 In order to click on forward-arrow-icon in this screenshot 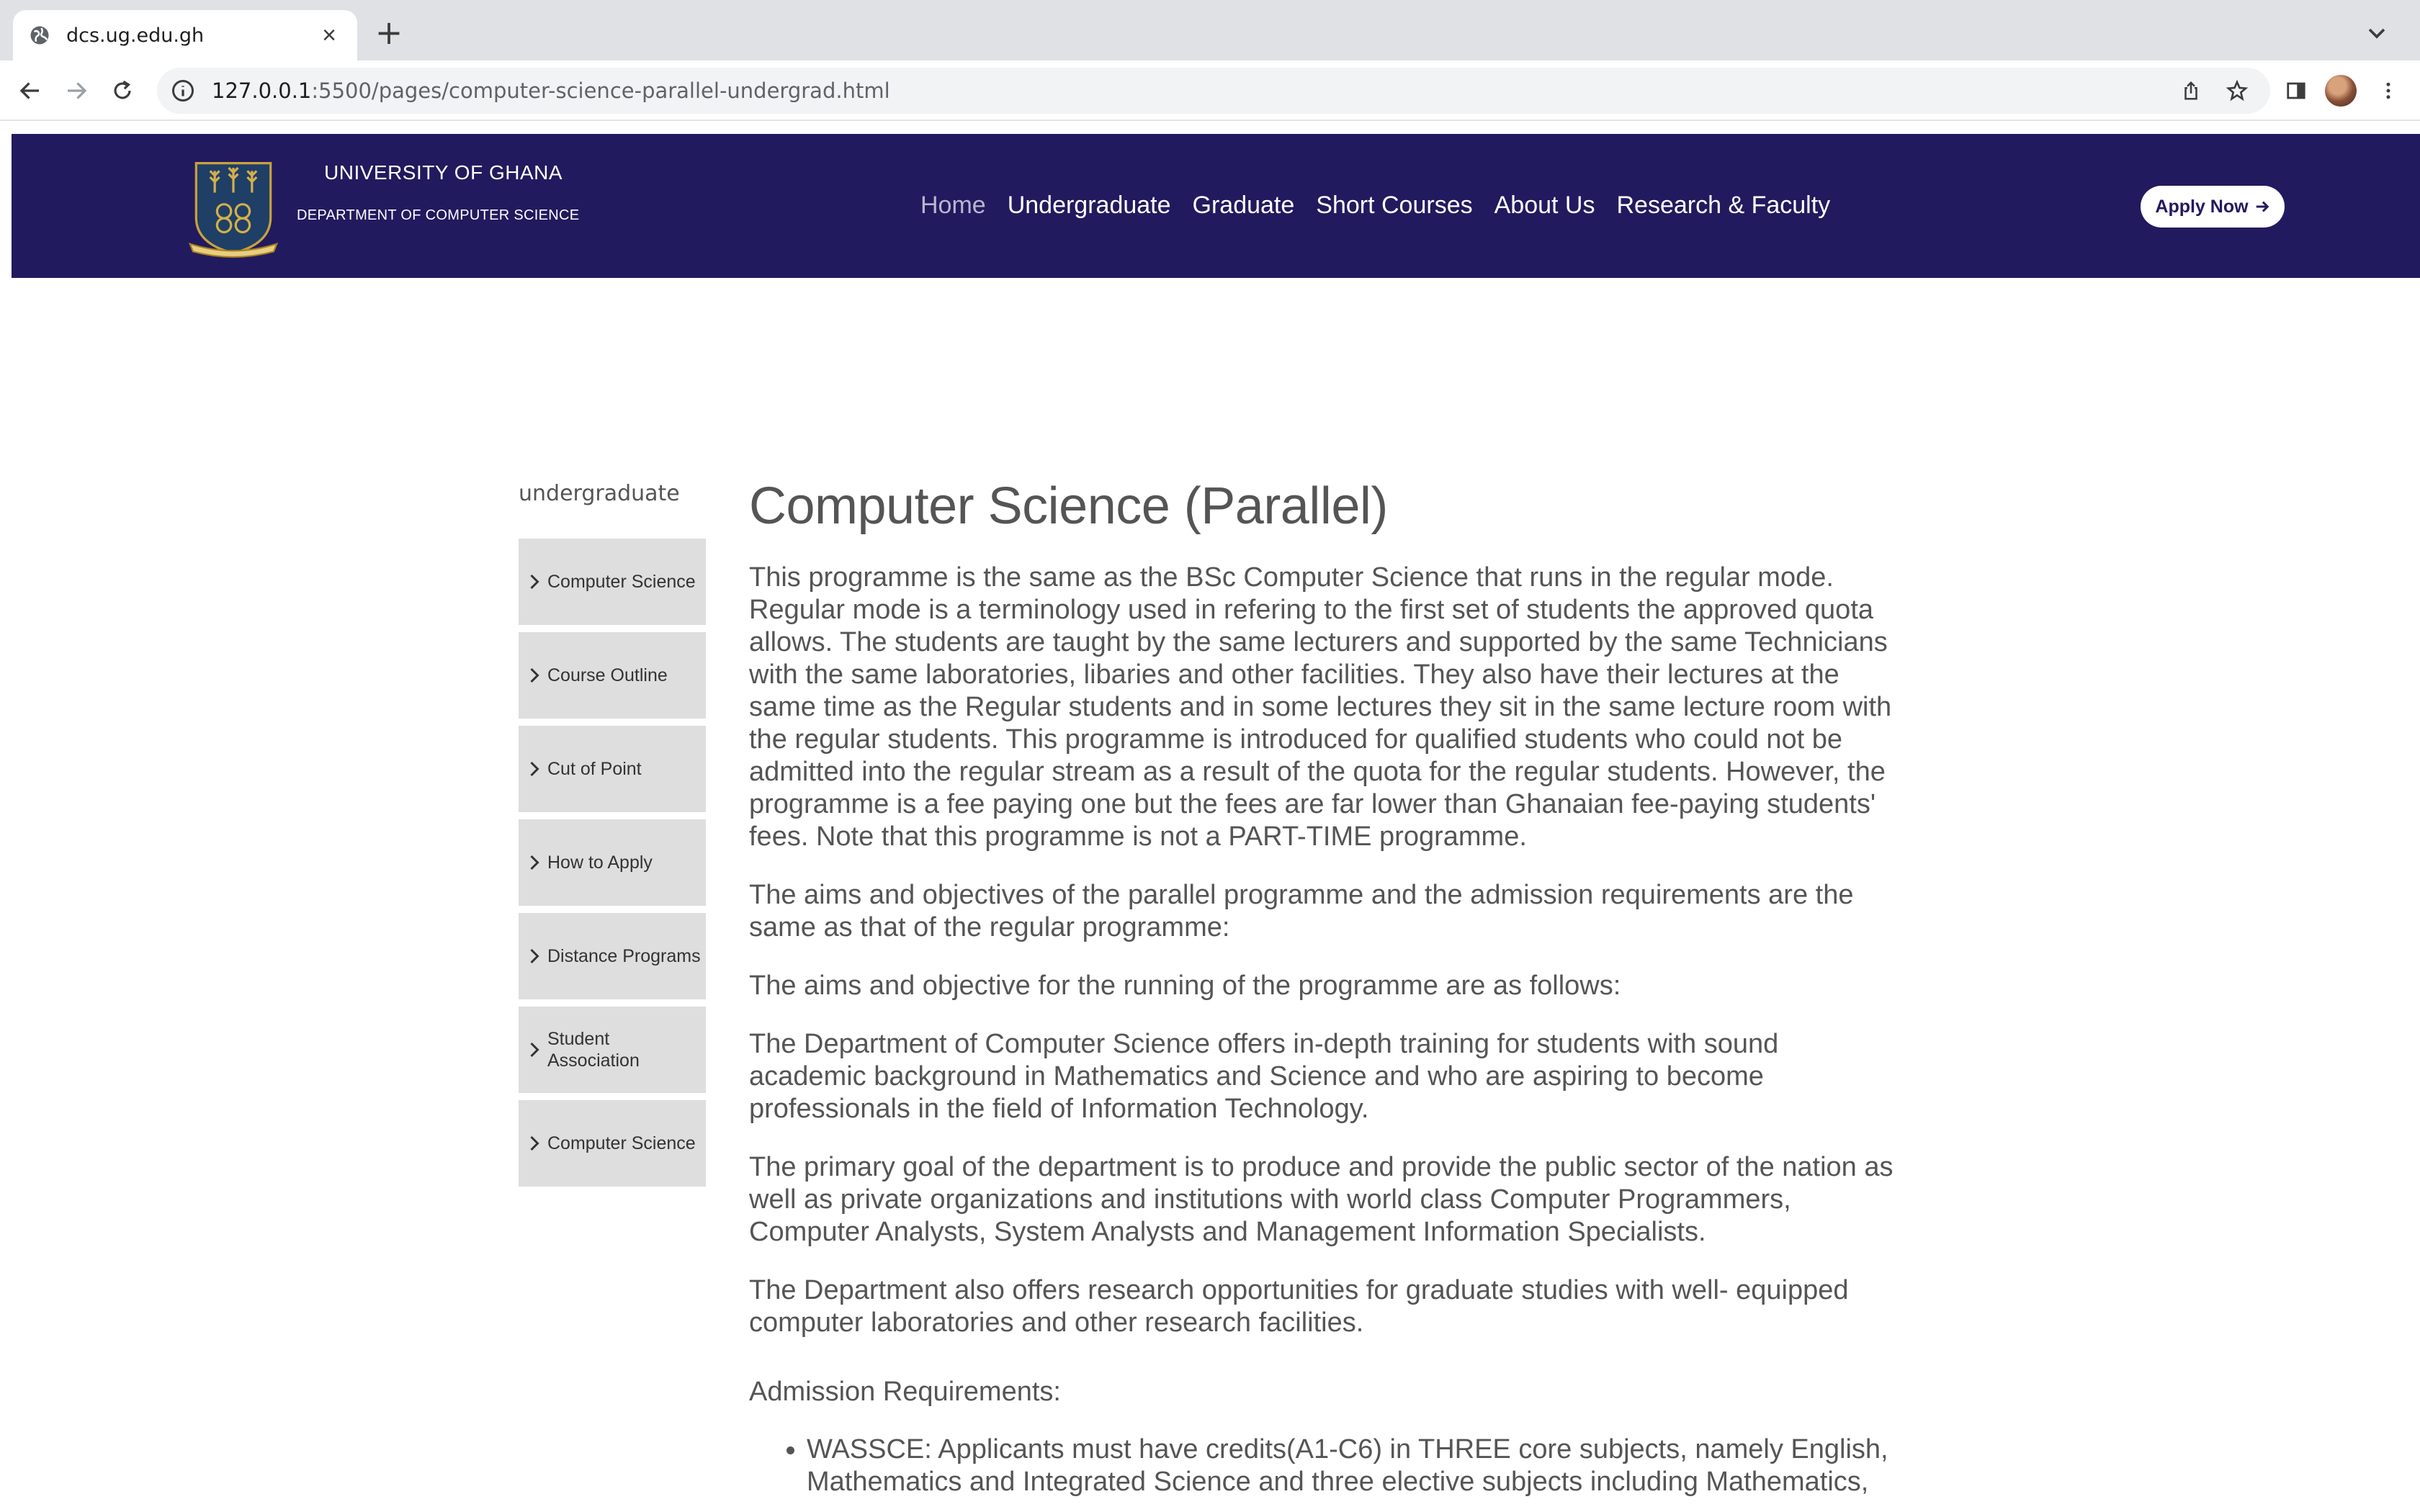, I will do `click(77, 90)`.